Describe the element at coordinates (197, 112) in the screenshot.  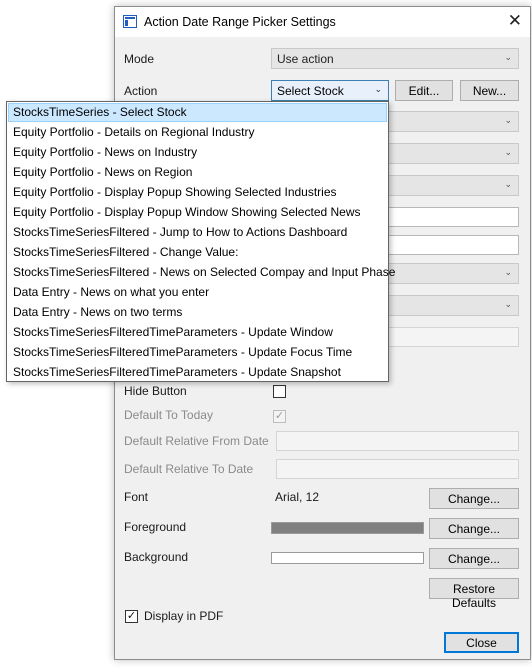
I see `dropdown-item: StocksTimeSeries - Select Stock` at that location.